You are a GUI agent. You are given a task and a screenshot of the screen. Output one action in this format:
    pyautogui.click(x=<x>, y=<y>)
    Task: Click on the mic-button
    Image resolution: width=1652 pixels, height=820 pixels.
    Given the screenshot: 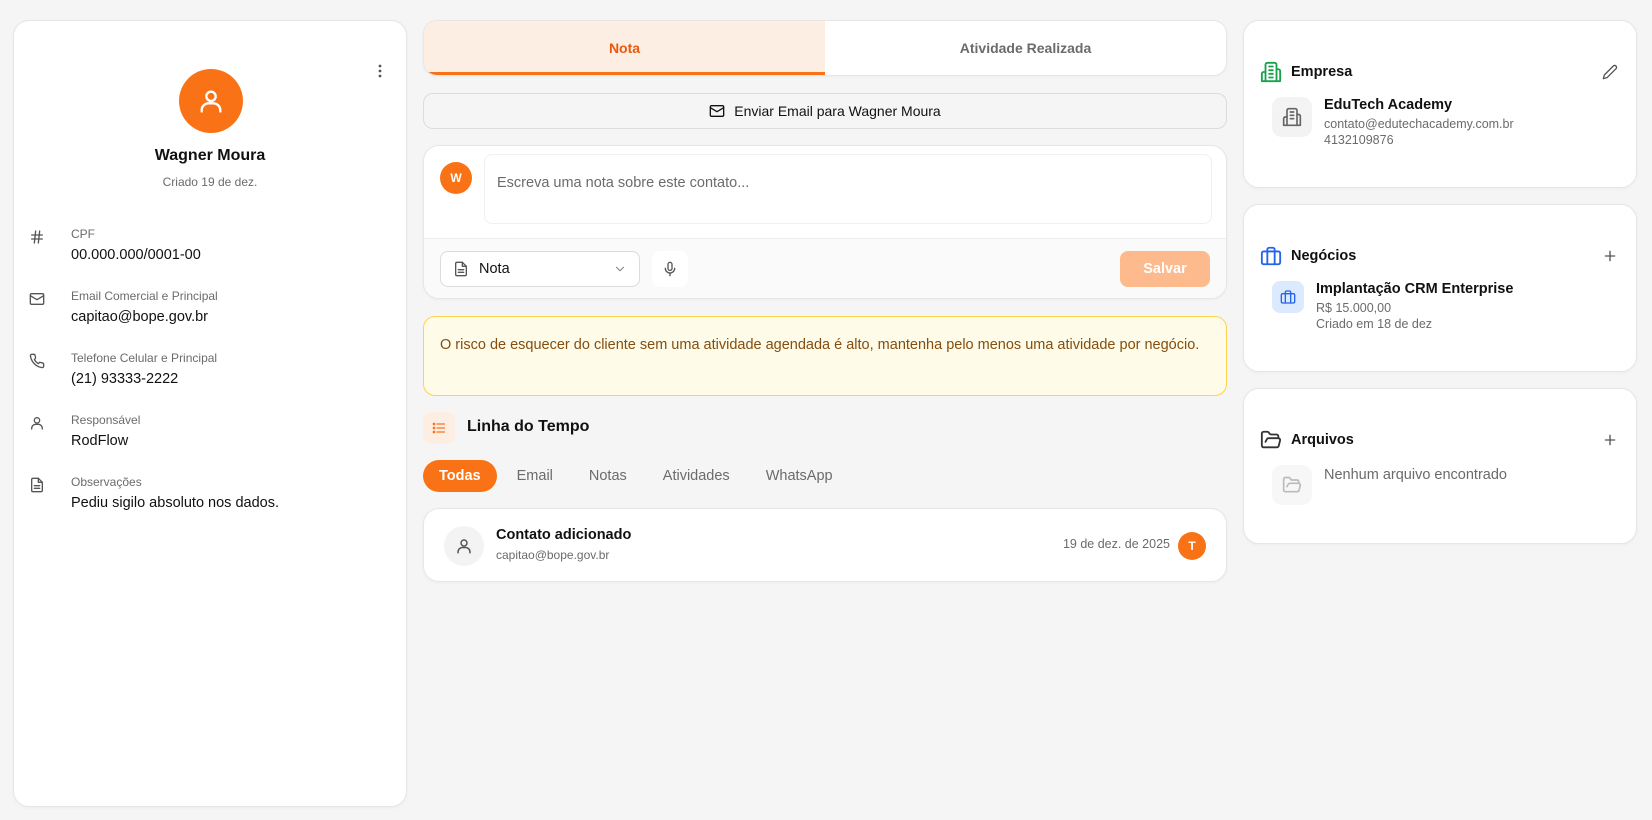 What is the action you would take?
    pyautogui.click(x=670, y=269)
    